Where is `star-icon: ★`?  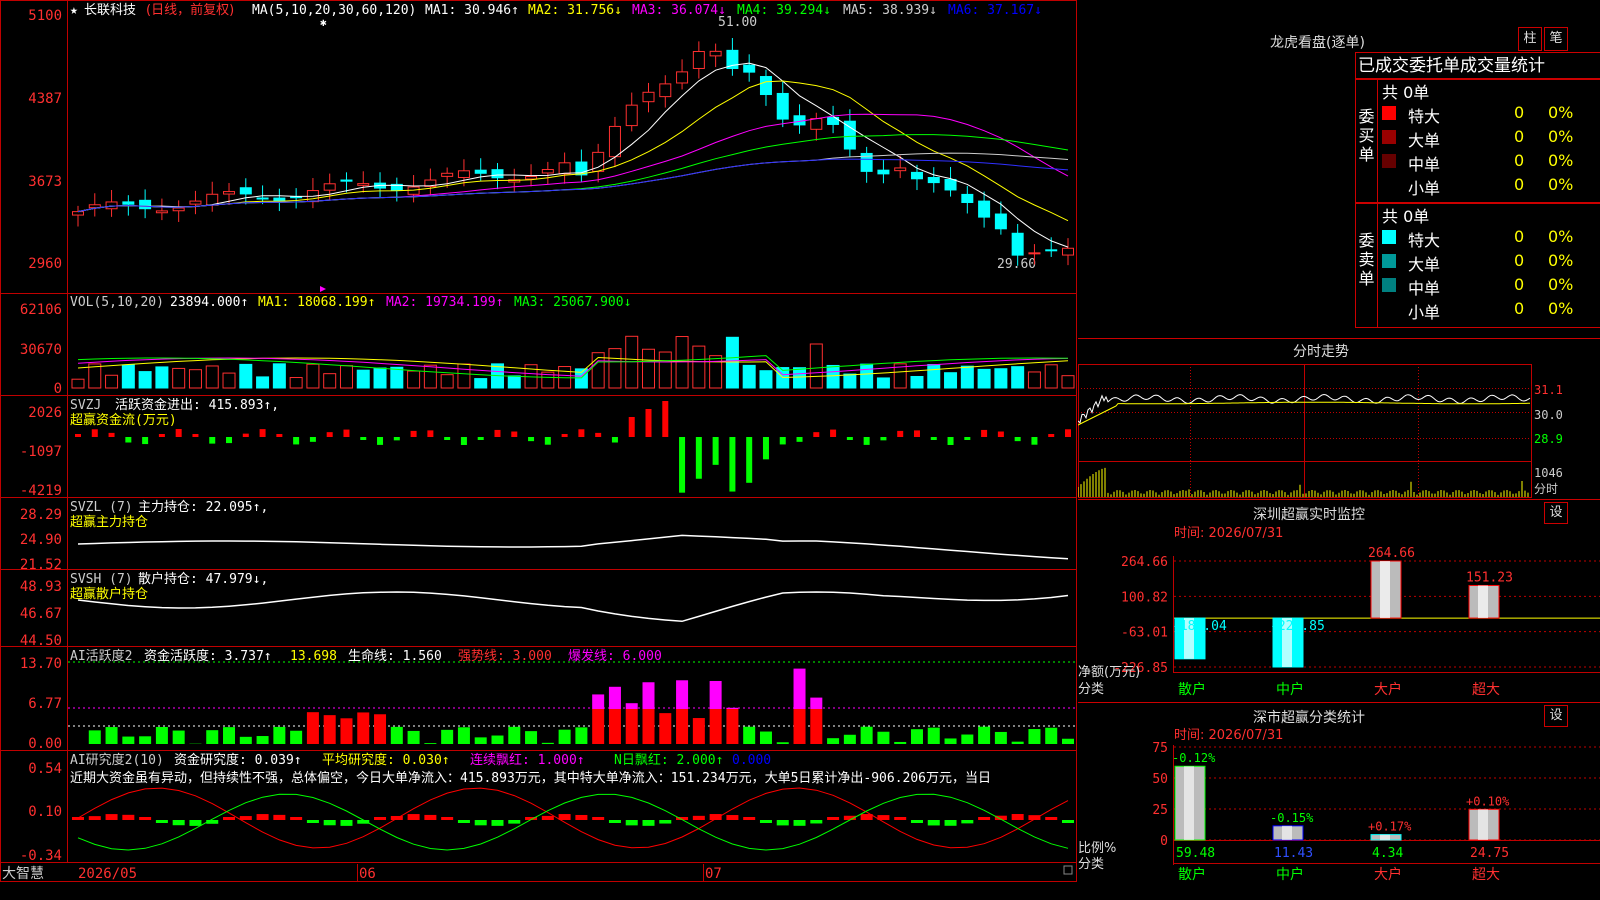
star-icon: ★ is located at coordinates (74, 10).